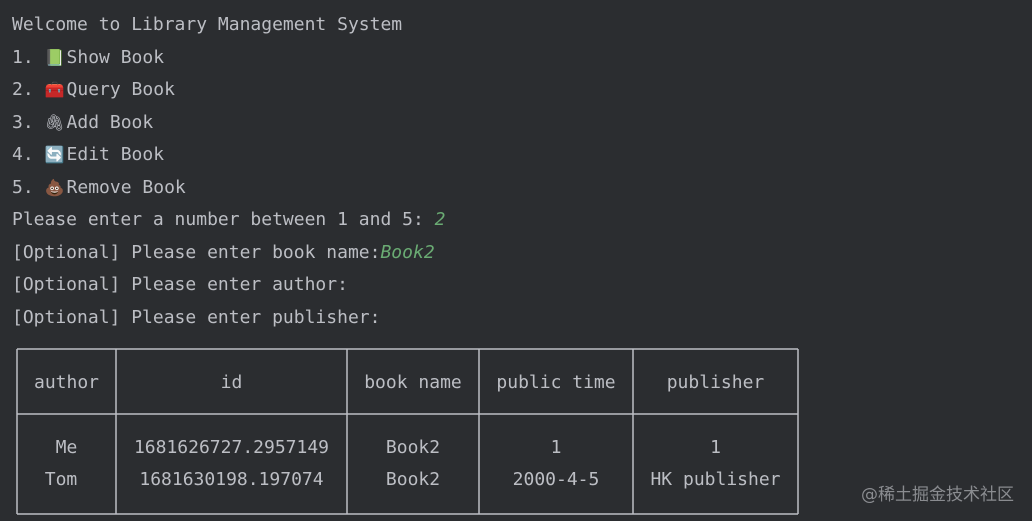  Describe the element at coordinates (556, 479) in the screenshot. I see `table-cell: 2000-4-5` at that location.